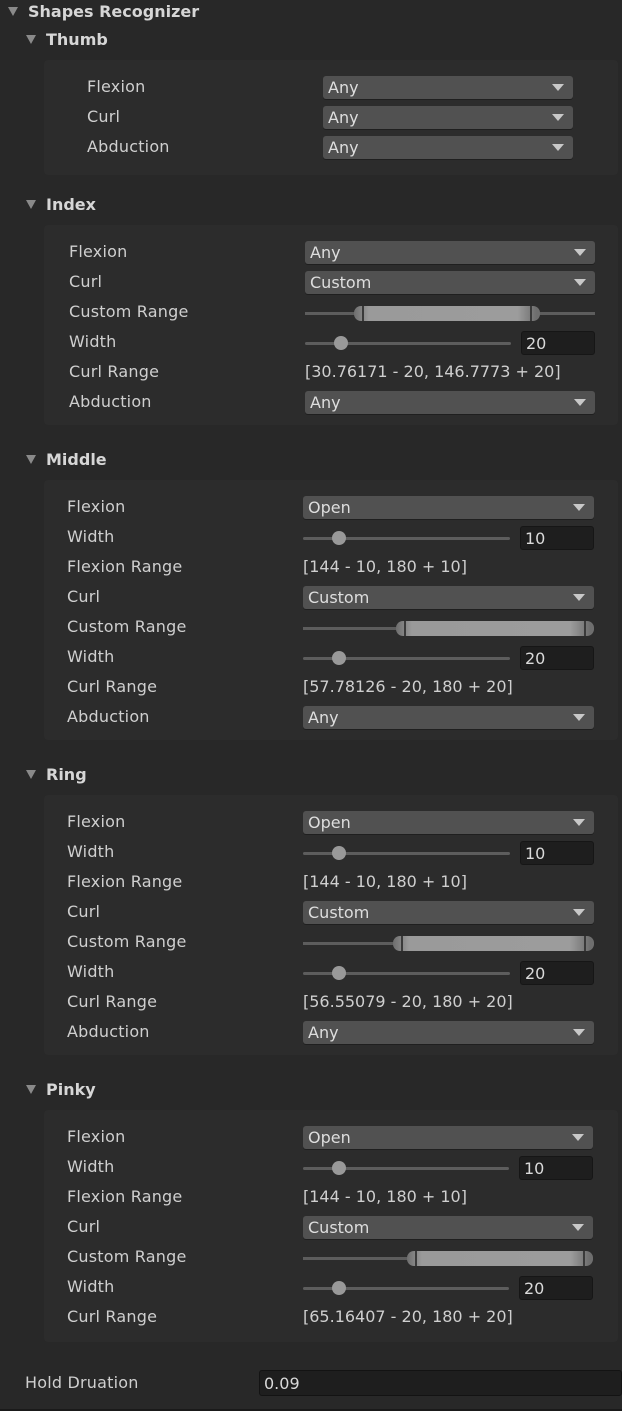 The height and width of the screenshot is (1411, 622). What do you see at coordinates (408, 1001) in the screenshot?
I see `ring-curl-range-value: [56.55079 - 20, 180 + 20]` at bounding box center [408, 1001].